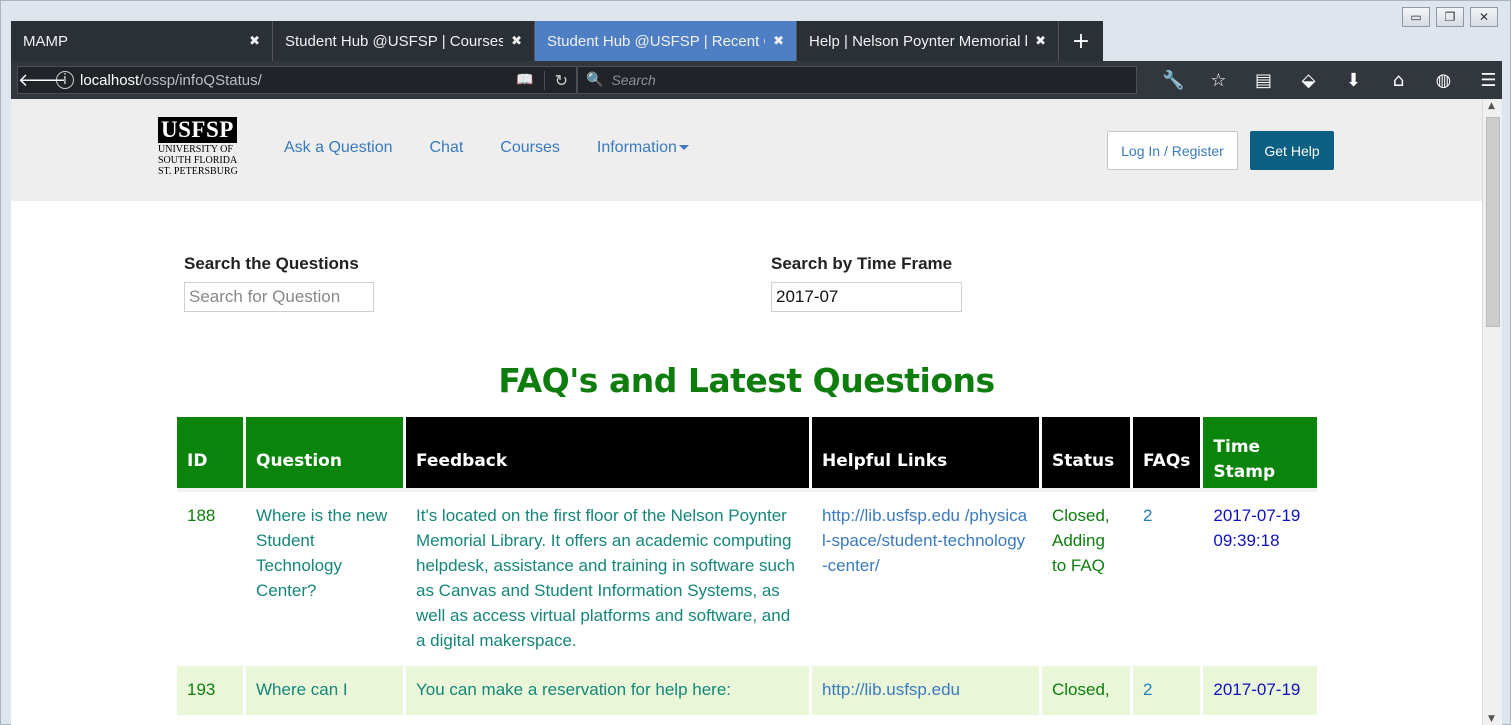  I want to click on search-placeholder: Search, so click(633, 80).